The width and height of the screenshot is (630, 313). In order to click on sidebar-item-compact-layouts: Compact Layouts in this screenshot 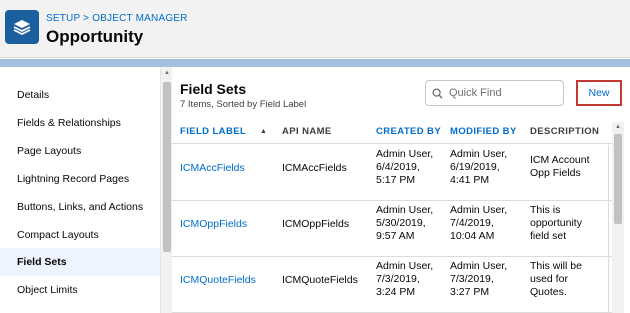, I will do `click(80, 235)`.